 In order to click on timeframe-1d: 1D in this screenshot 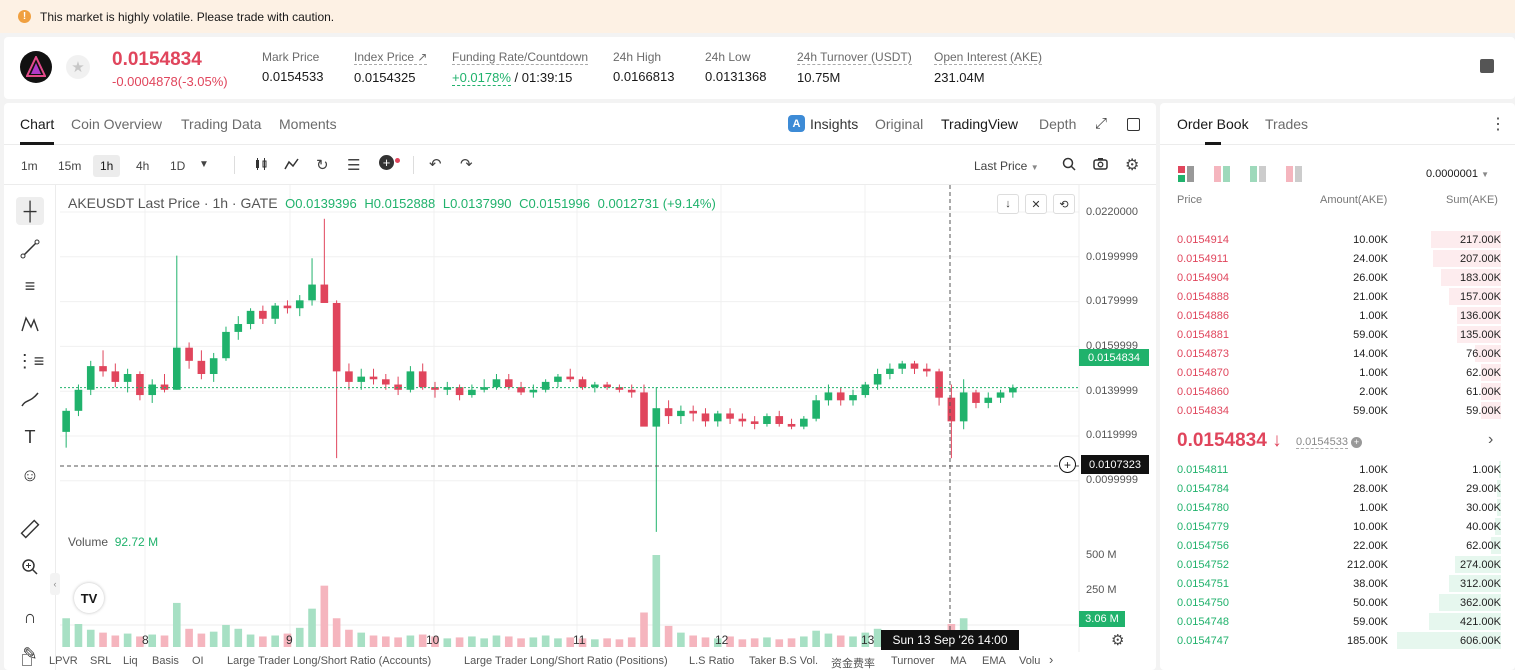, I will do `click(177, 166)`.